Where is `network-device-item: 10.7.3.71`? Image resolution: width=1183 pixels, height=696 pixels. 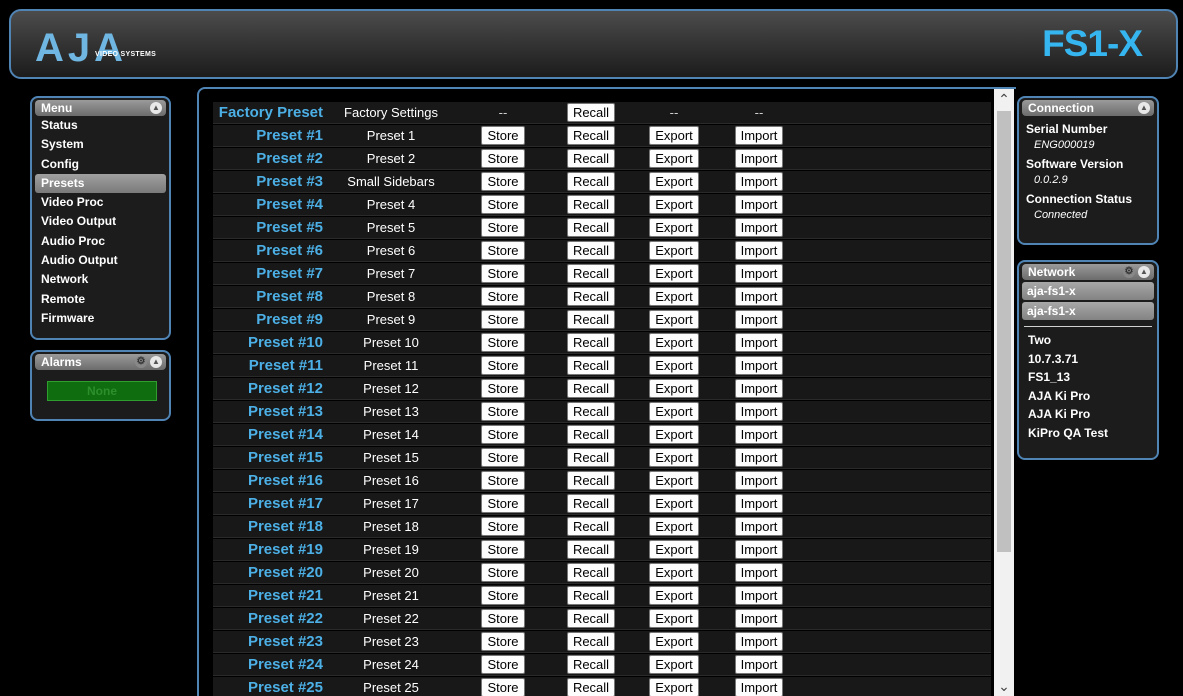
network-device-item: 10.7.3.71 is located at coordinates (1088, 359).